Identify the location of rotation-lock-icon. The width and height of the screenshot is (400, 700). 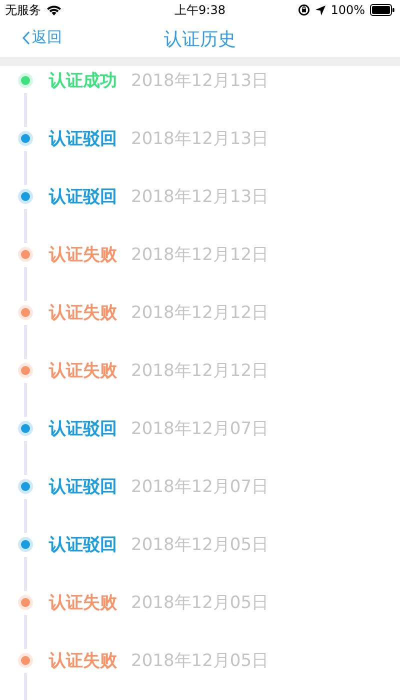
(304, 10).